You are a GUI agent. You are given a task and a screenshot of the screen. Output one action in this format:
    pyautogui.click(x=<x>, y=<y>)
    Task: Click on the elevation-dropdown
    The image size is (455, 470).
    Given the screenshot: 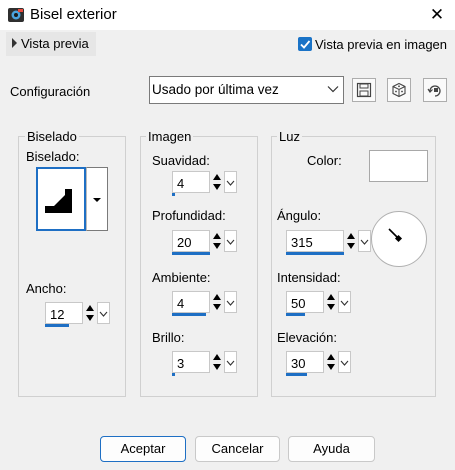 What is the action you would take?
    pyautogui.click(x=344, y=362)
    